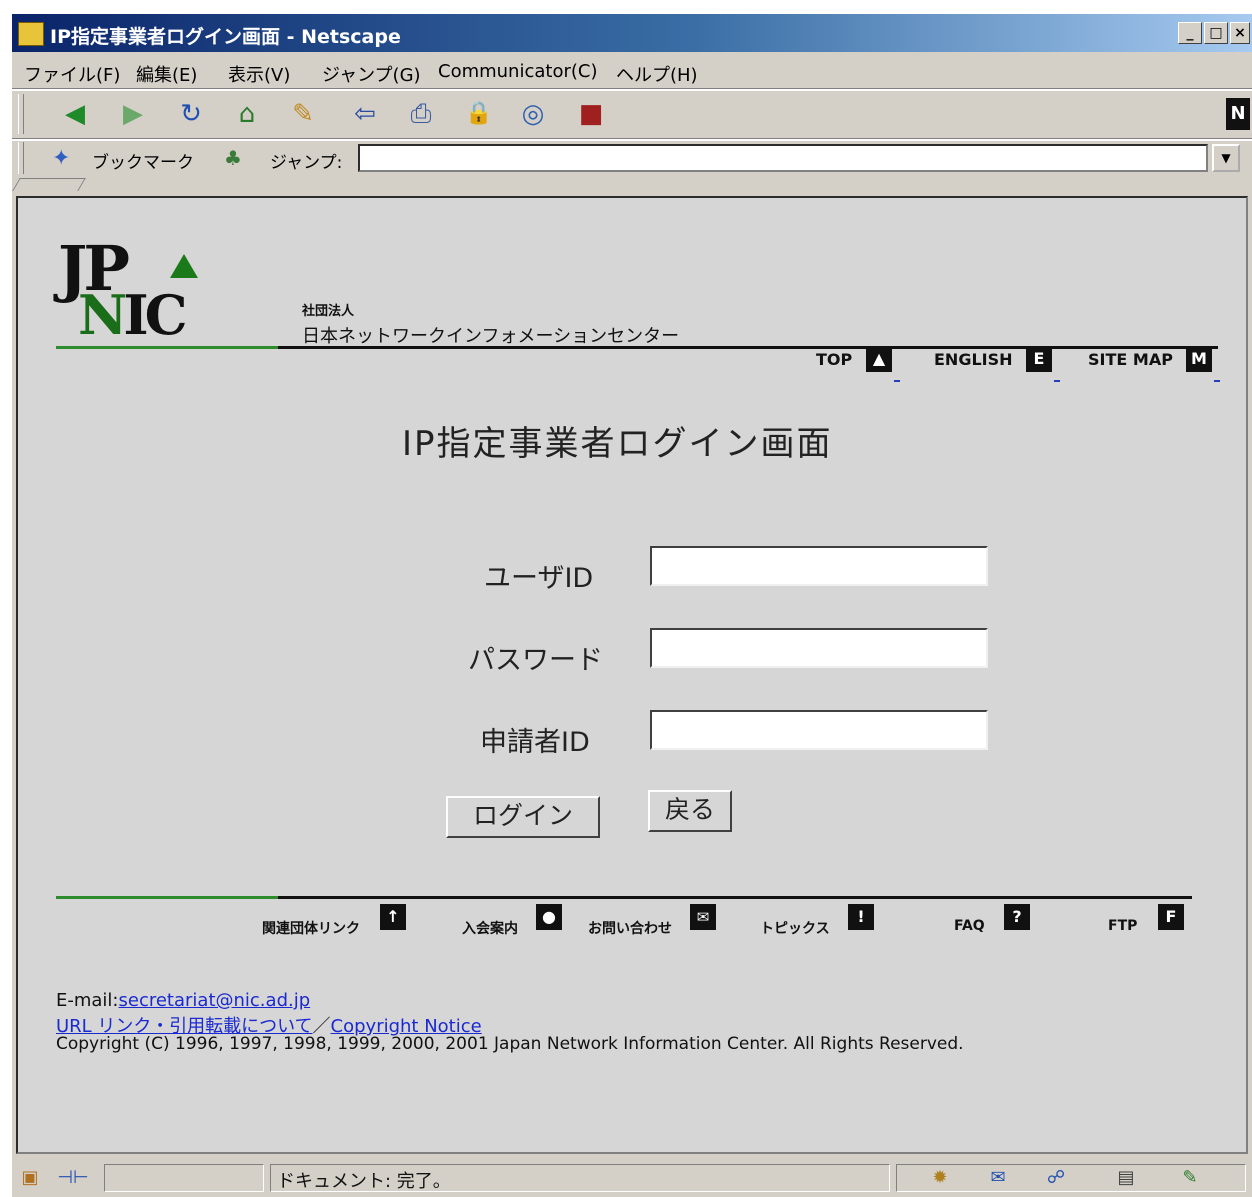  What do you see at coordinates (1199, 359) in the screenshot?
I see `sitemap-icon: M` at bounding box center [1199, 359].